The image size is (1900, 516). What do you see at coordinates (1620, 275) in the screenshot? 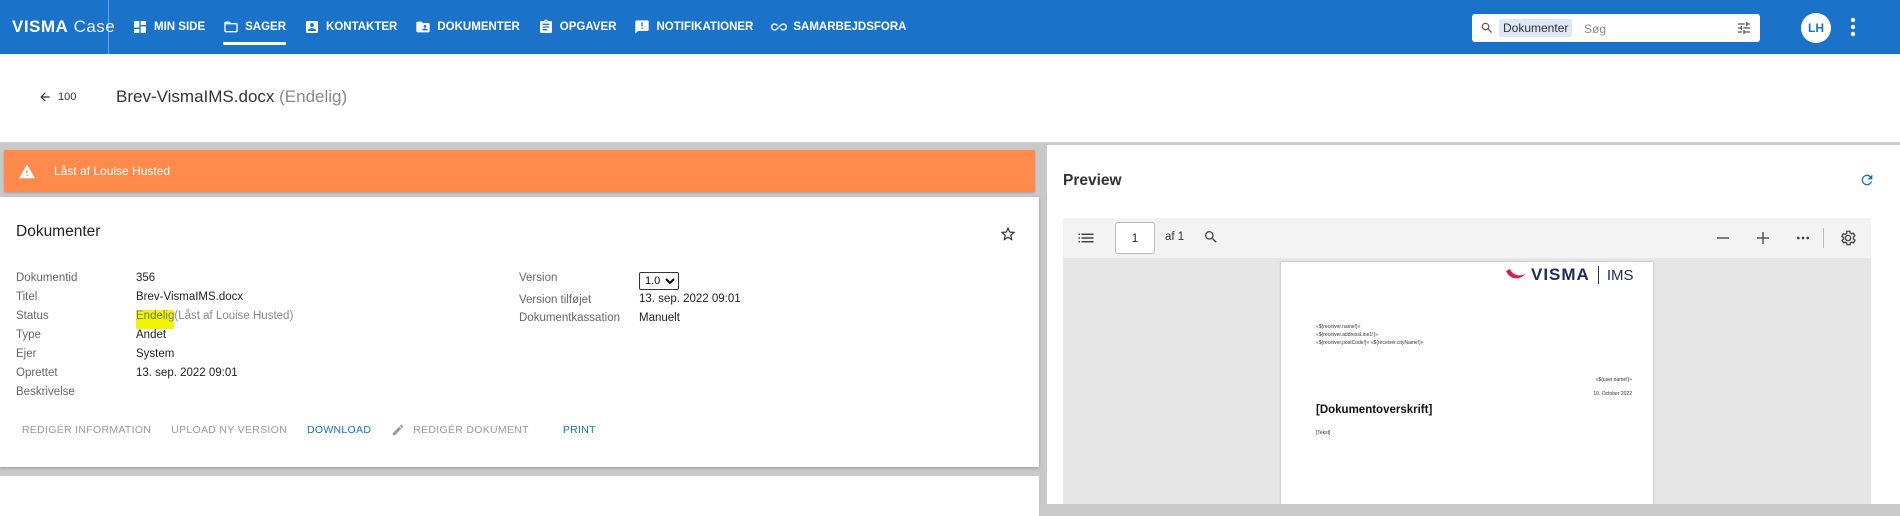
I see `logo-ims-text: IMS` at bounding box center [1620, 275].